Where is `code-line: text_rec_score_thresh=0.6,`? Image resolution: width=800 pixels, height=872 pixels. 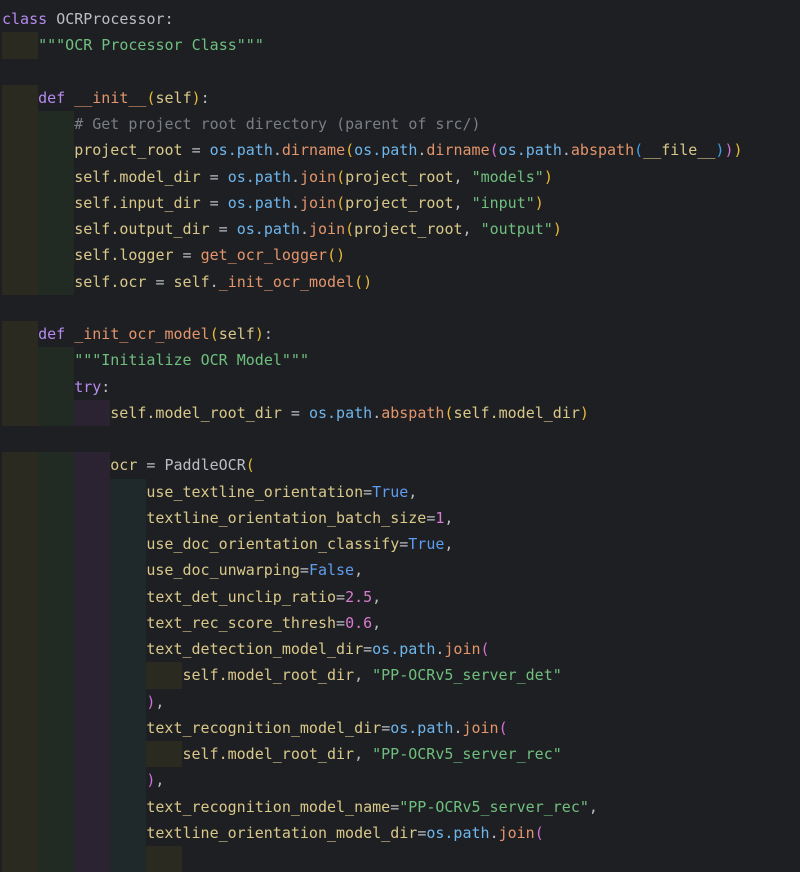
code-line: text_rec_score_thresh=0.6, is located at coordinates (401, 622).